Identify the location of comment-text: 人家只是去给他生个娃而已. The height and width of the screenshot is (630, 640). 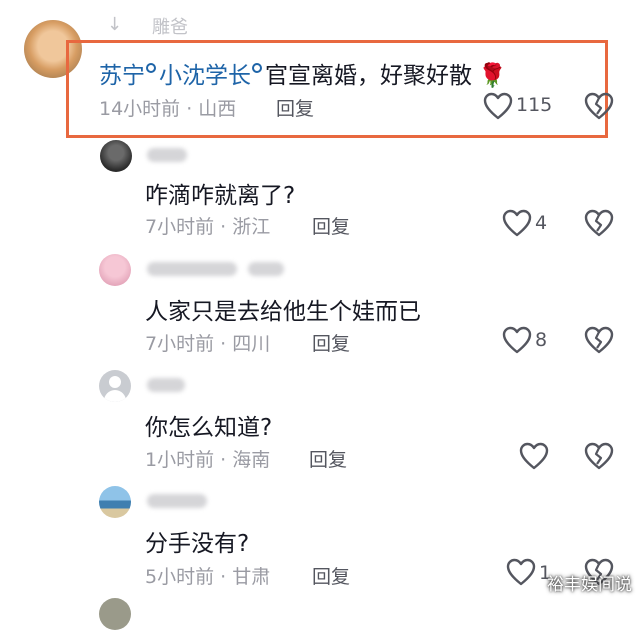
(283, 312).